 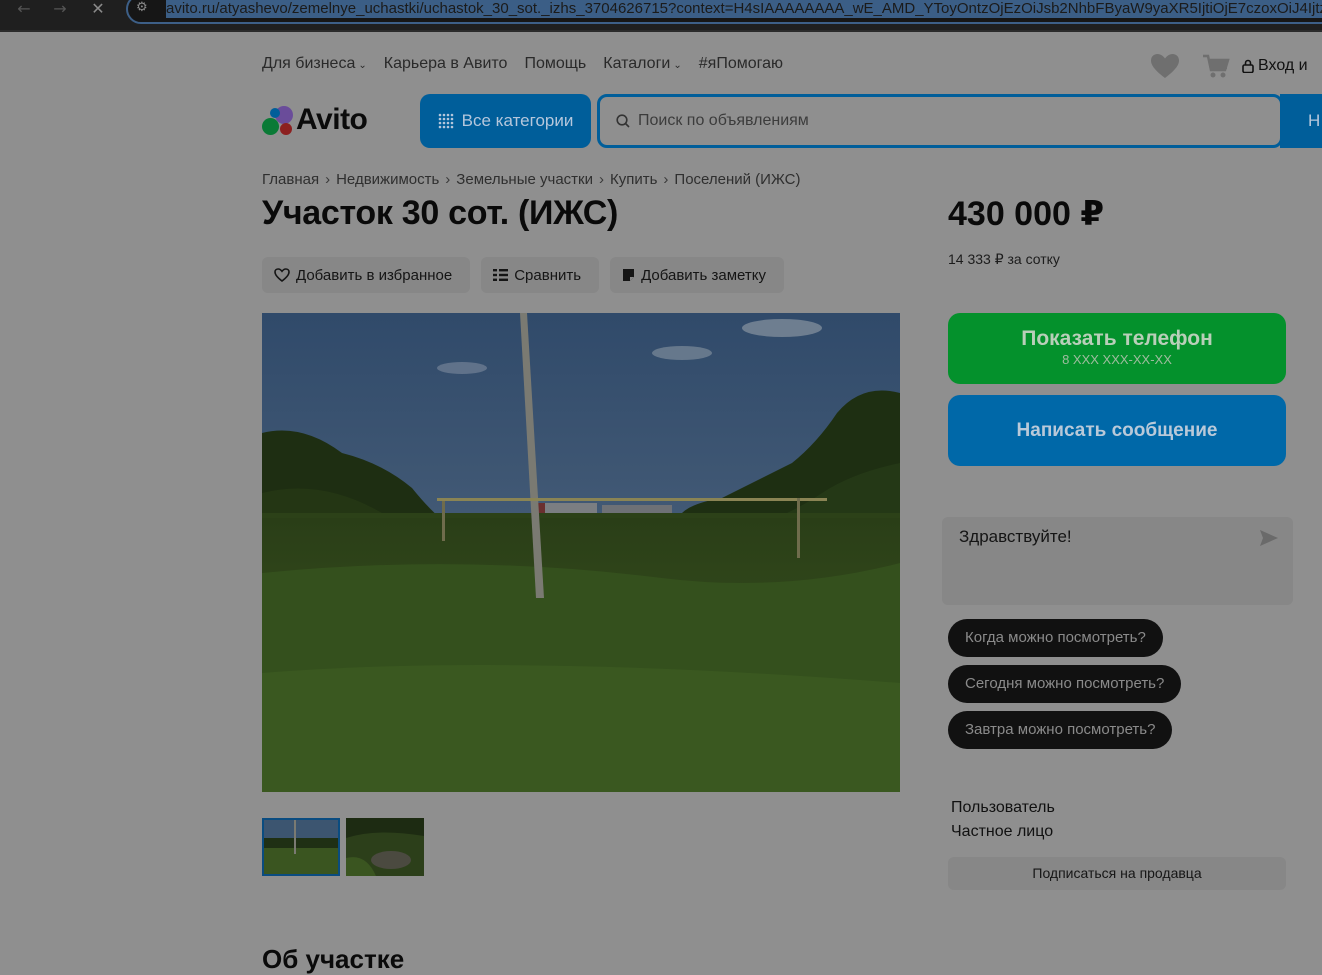 What do you see at coordinates (555, 66) in the screenshot?
I see `nav-item-help: Помощь` at bounding box center [555, 66].